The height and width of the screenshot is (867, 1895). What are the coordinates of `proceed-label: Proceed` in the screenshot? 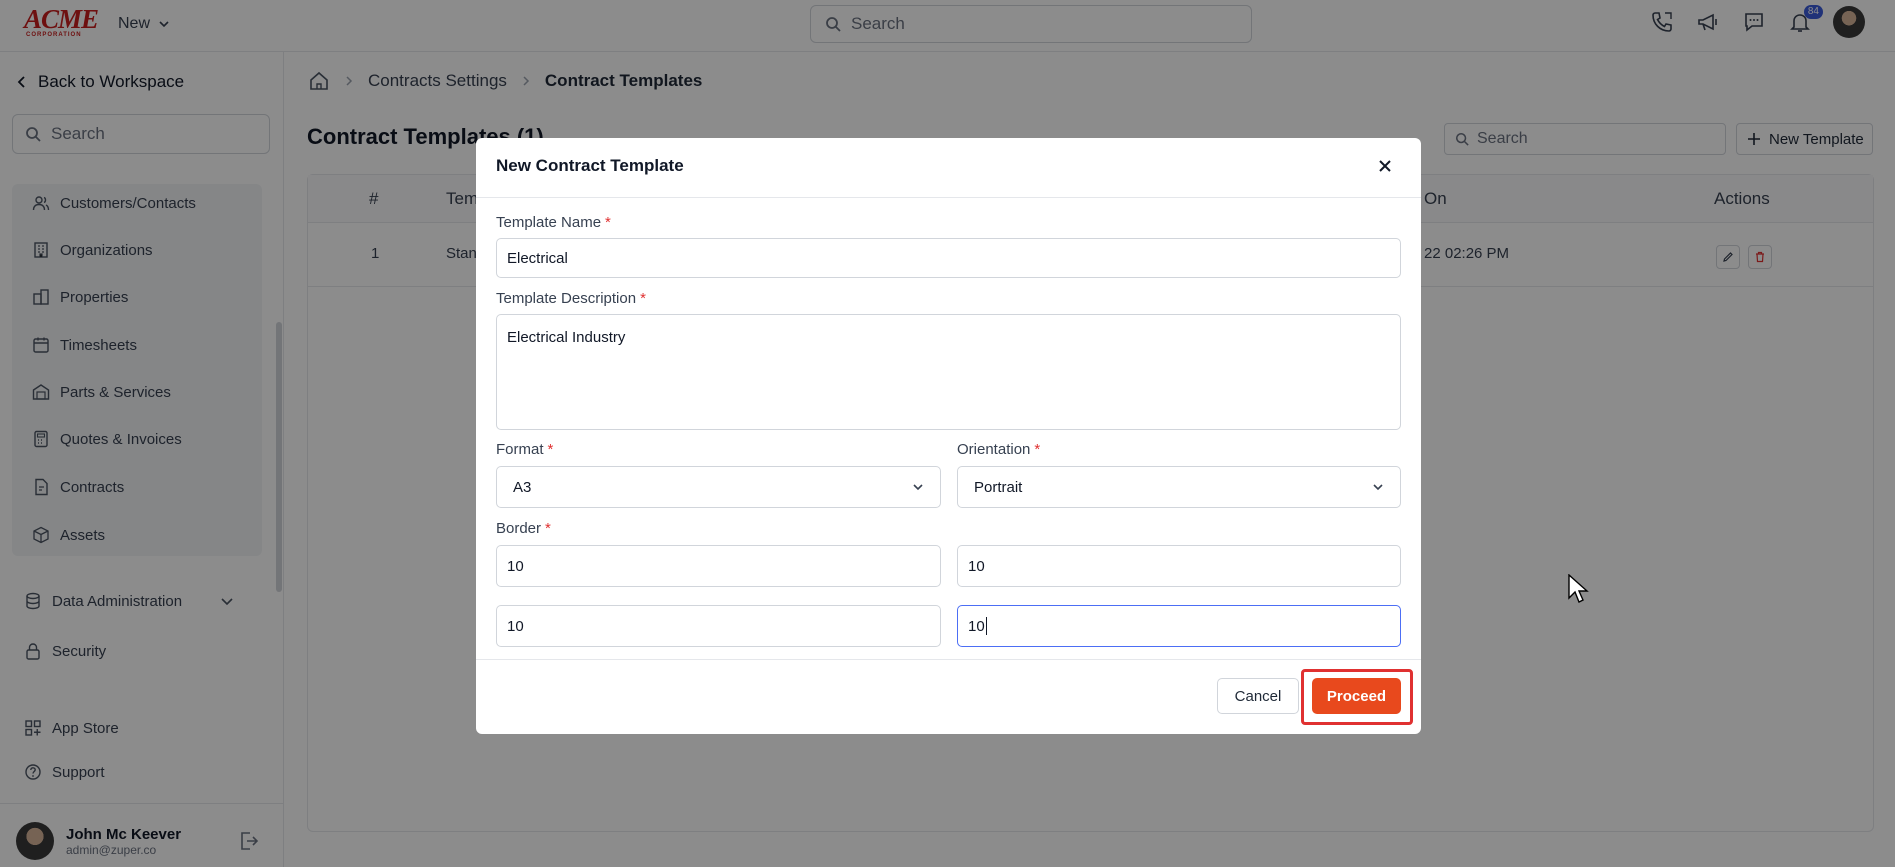 It's located at (1356, 696).